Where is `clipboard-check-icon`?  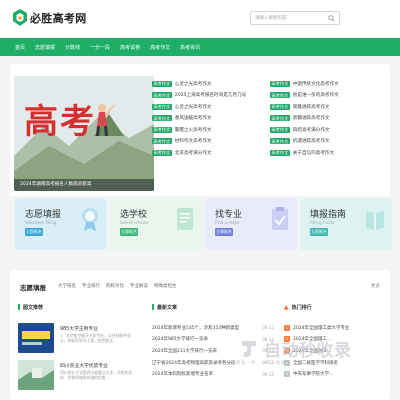 clipboard-check-icon is located at coordinates (280, 218).